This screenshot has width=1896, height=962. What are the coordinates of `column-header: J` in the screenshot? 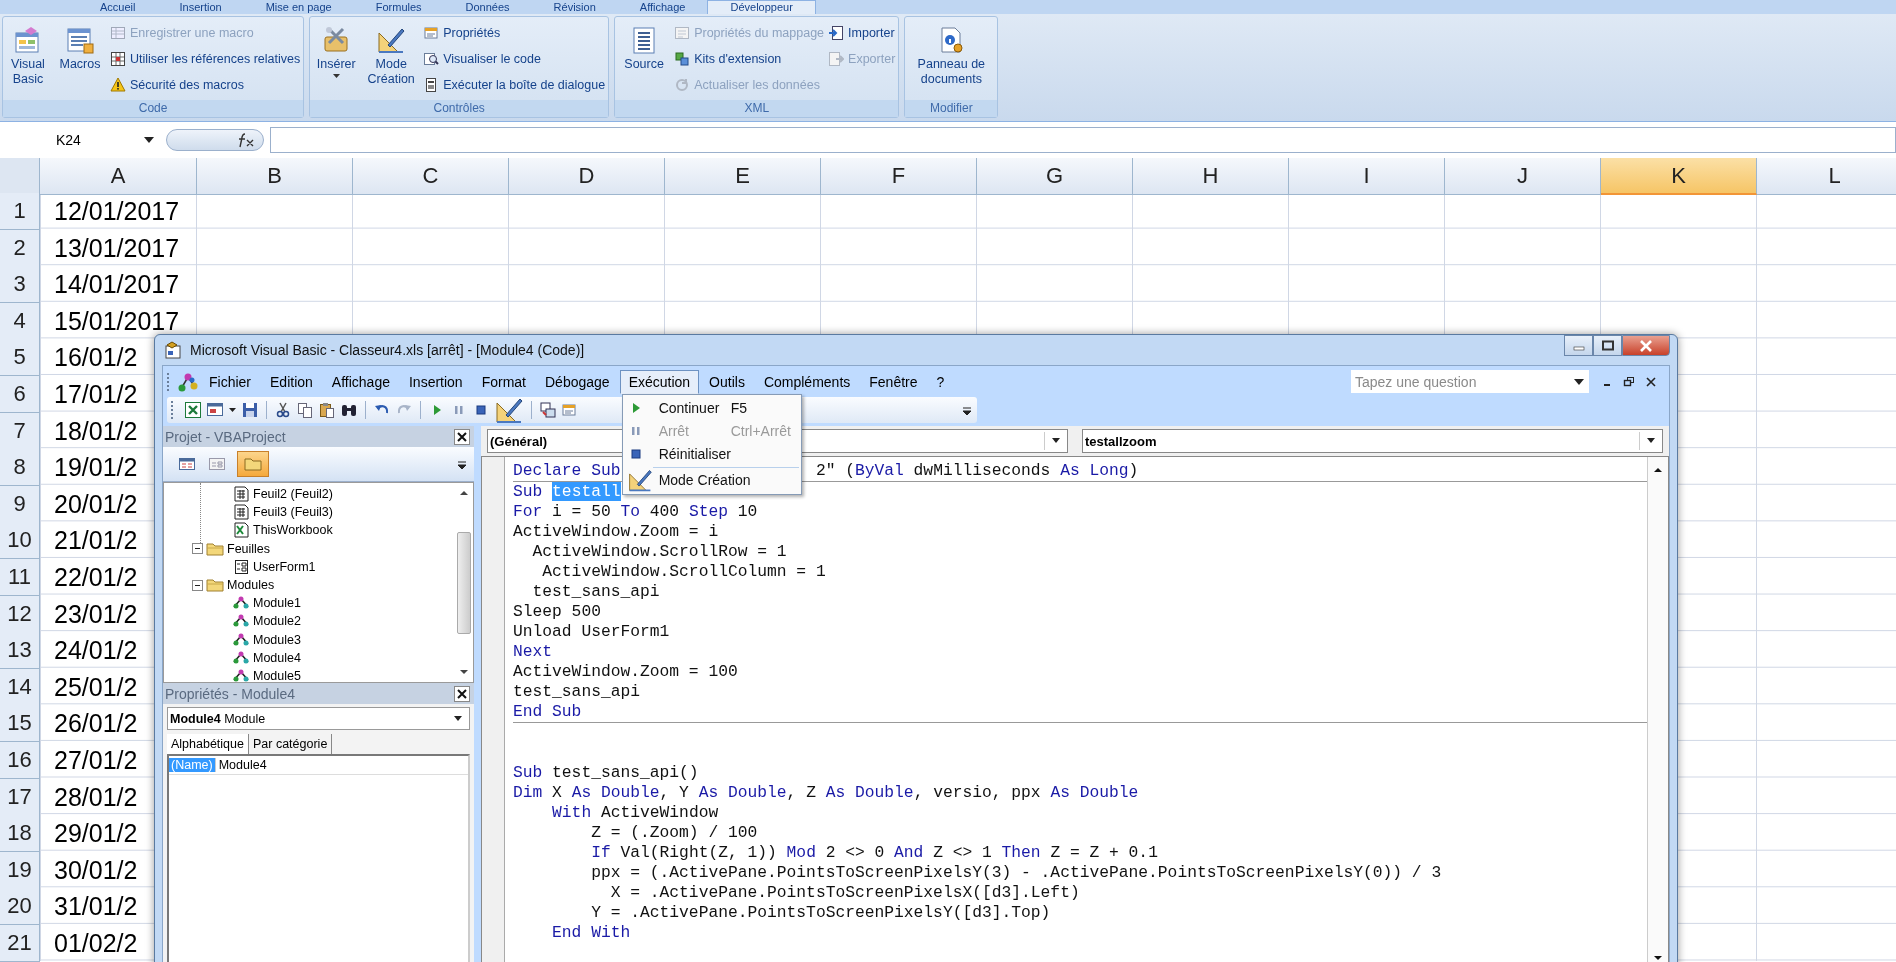 It's located at (1523, 176).